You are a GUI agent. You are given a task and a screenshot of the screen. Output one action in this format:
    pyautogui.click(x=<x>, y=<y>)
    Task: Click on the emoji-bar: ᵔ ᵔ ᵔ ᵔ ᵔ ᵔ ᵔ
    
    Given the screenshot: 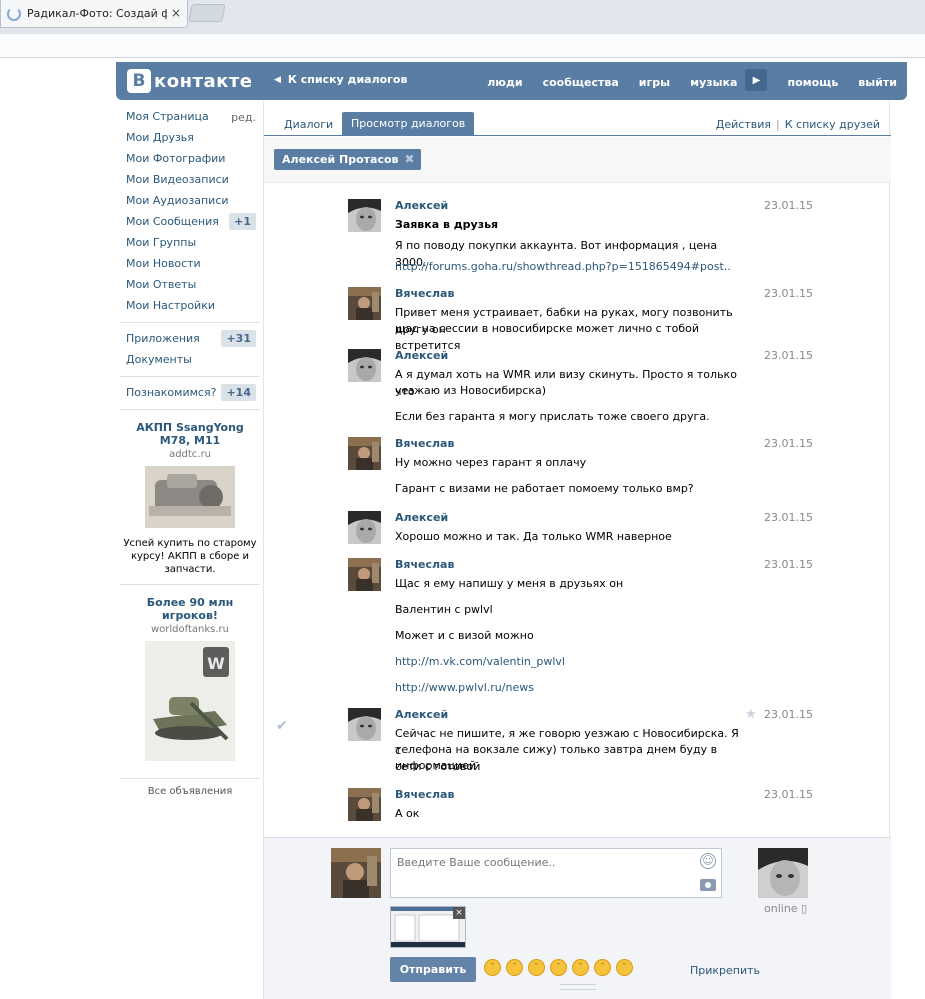 What is the action you would take?
    pyautogui.click(x=561, y=967)
    